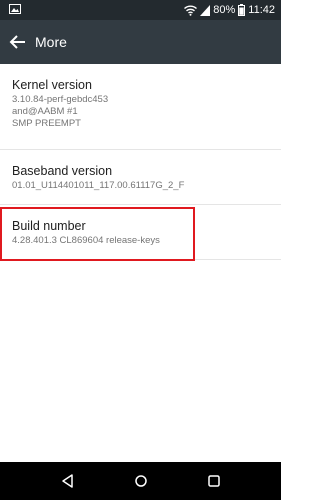 This screenshot has width=320, height=500. What do you see at coordinates (191, 10) in the screenshot?
I see `wifi-icon` at bounding box center [191, 10].